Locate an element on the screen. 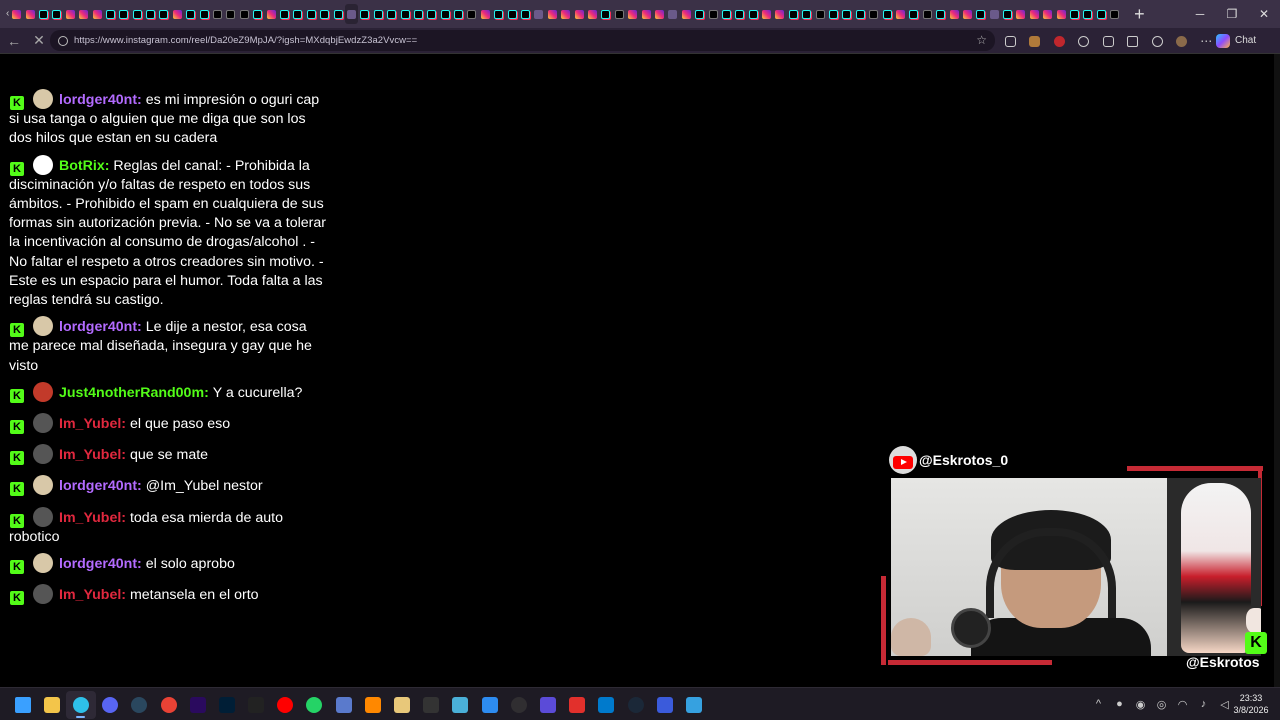 This screenshot has width=1280, height=720. taskbar-steam-button is located at coordinates (139, 705).